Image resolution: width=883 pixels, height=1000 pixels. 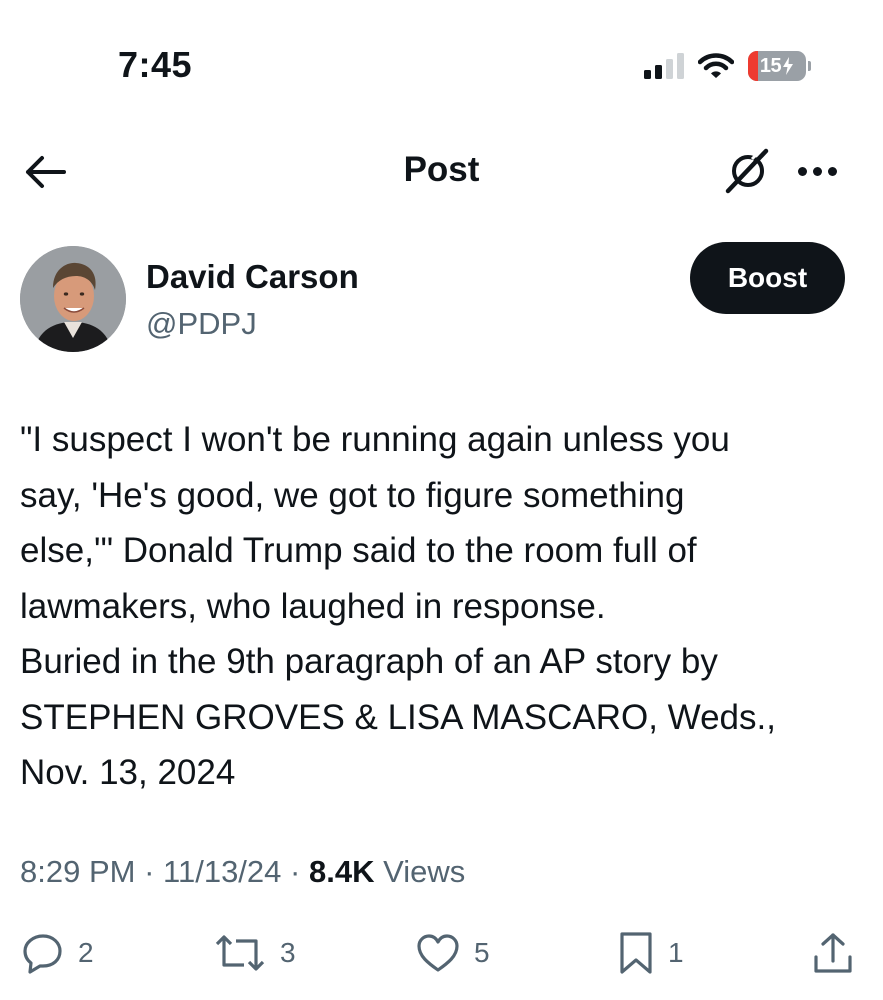 What do you see at coordinates (438, 953) in the screenshot?
I see `heart-icon` at bounding box center [438, 953].